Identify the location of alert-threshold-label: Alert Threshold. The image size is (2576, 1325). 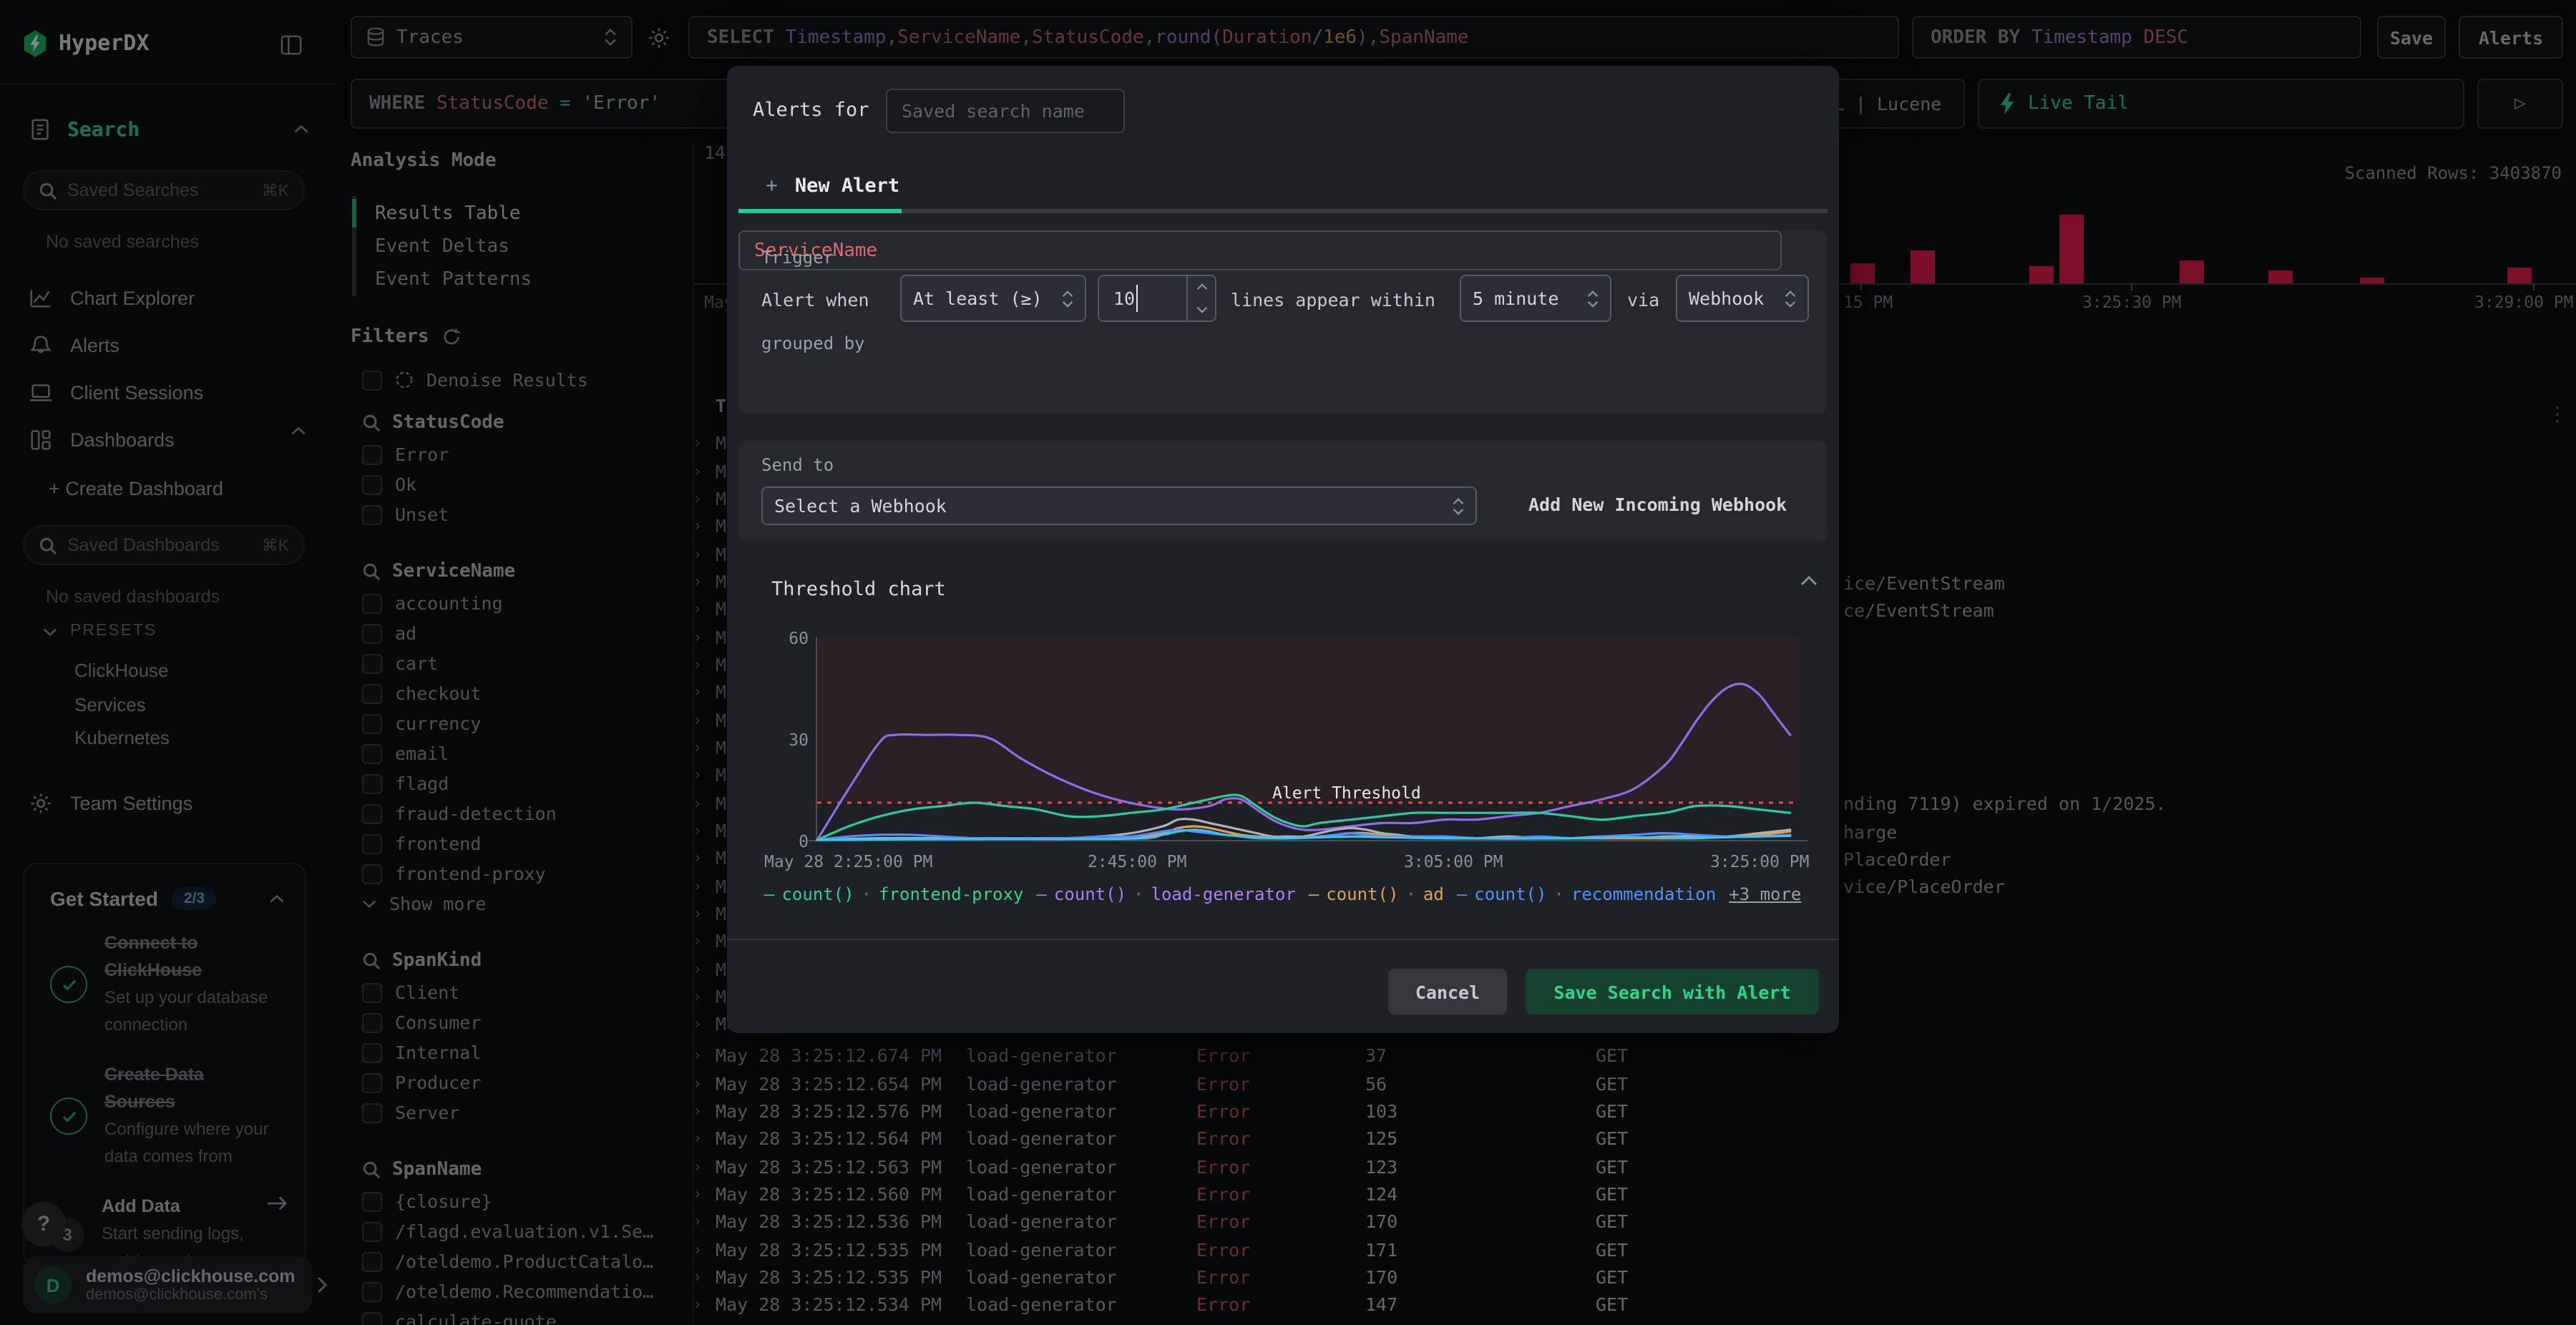
(1346, 793).